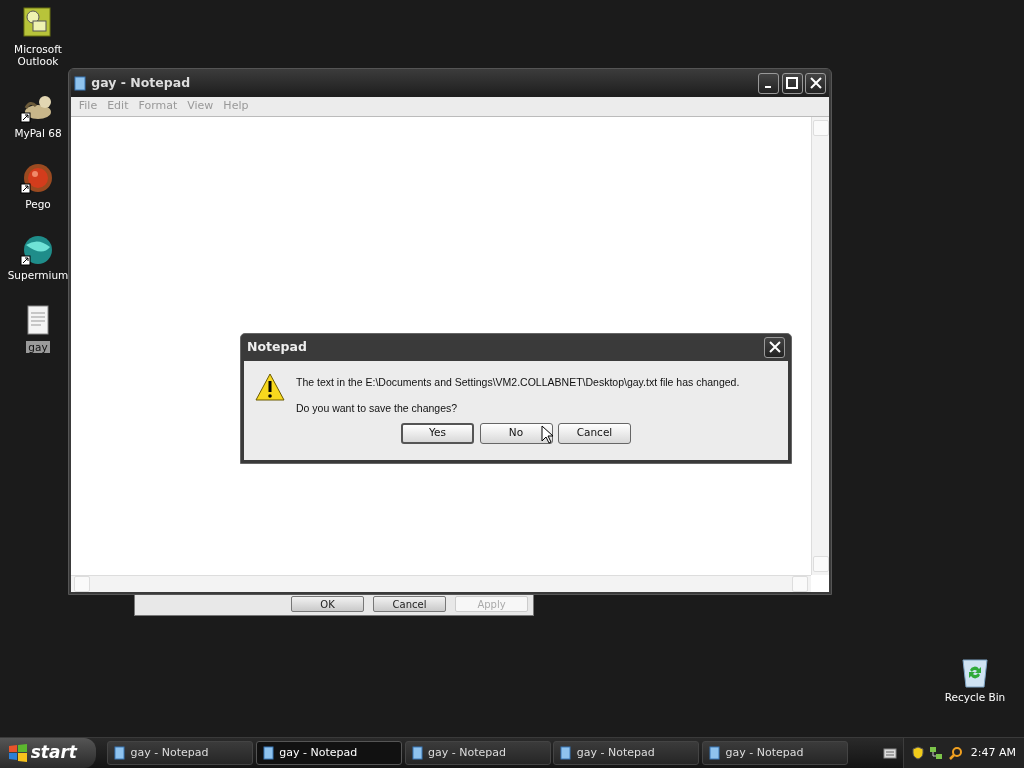 The width and height of the screenshot is (1024, 768). I want to click on dialog-button: OK, so click(327, 604).